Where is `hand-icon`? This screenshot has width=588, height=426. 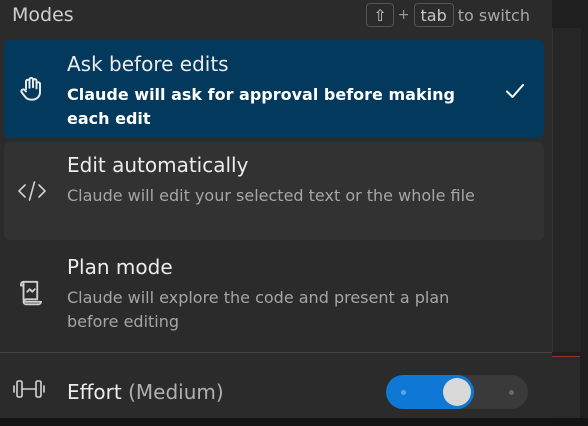 hand-icon is located at coordinates (31, 89).